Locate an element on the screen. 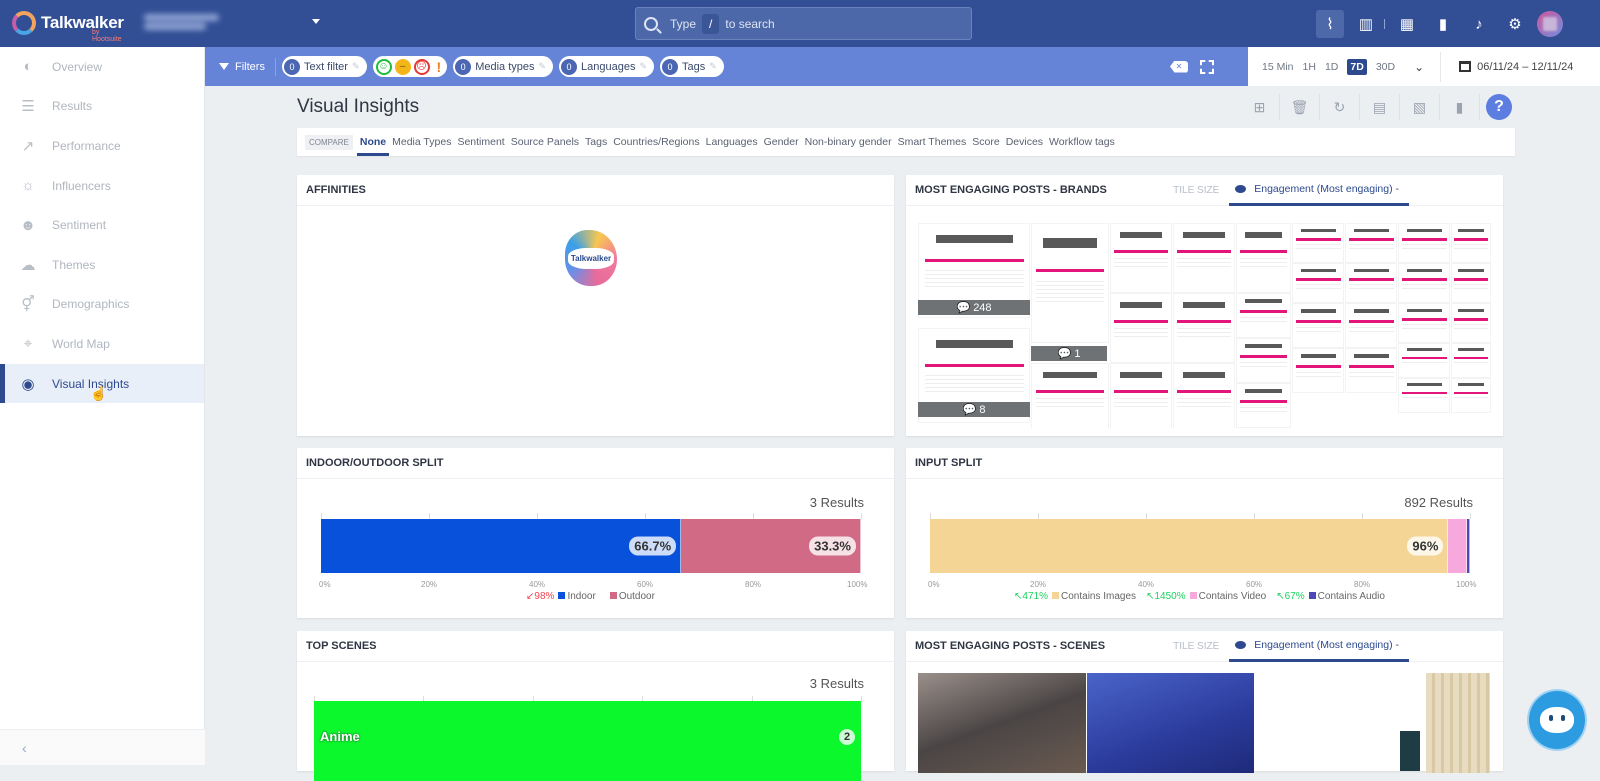 The height and width of the screenshot is (781, 1600). chevron-down-icon: ⌄ is located at coordinates (1419, 67).